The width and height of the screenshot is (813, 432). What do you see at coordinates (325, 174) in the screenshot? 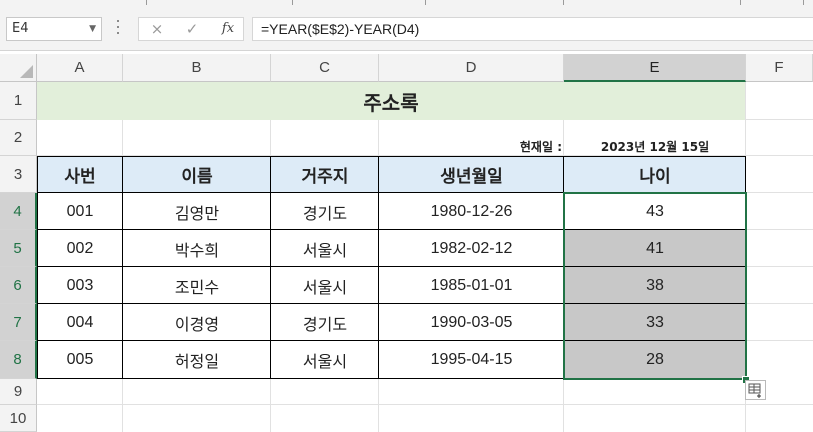
I see `header-cell-residence: 거주지` at bounding box center [325, 174].